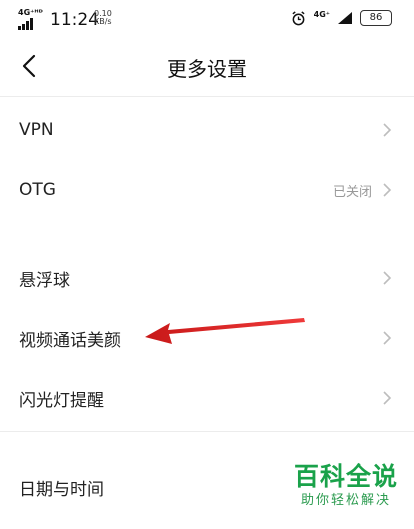 This screenshot has width=414, height=529. I want to click on network-speed: 0.10 KB/s, so click(103, 18).